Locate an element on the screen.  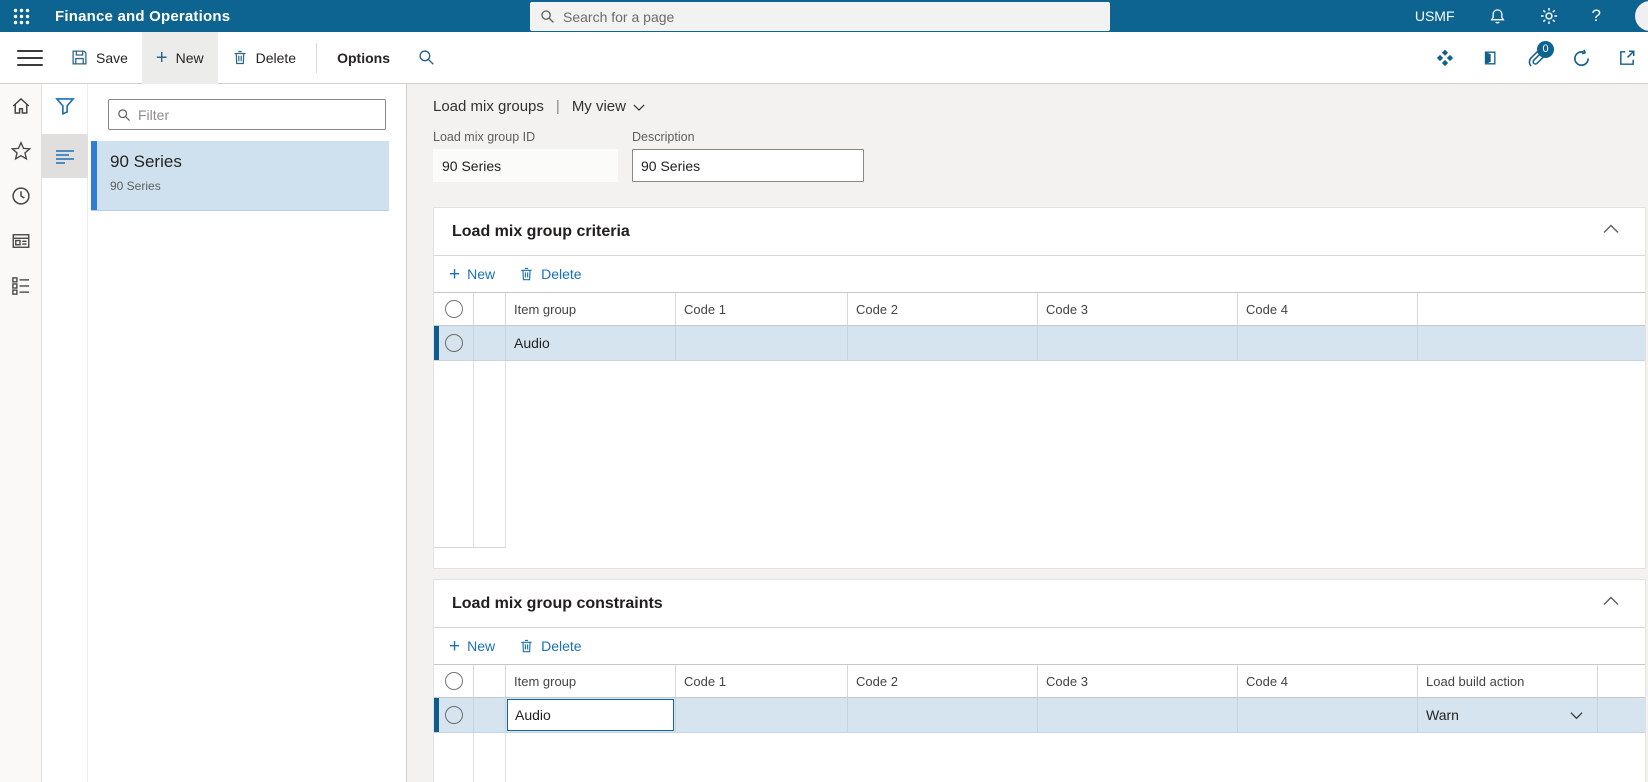
table-row: Warn is located at coordinates (1039, 715).